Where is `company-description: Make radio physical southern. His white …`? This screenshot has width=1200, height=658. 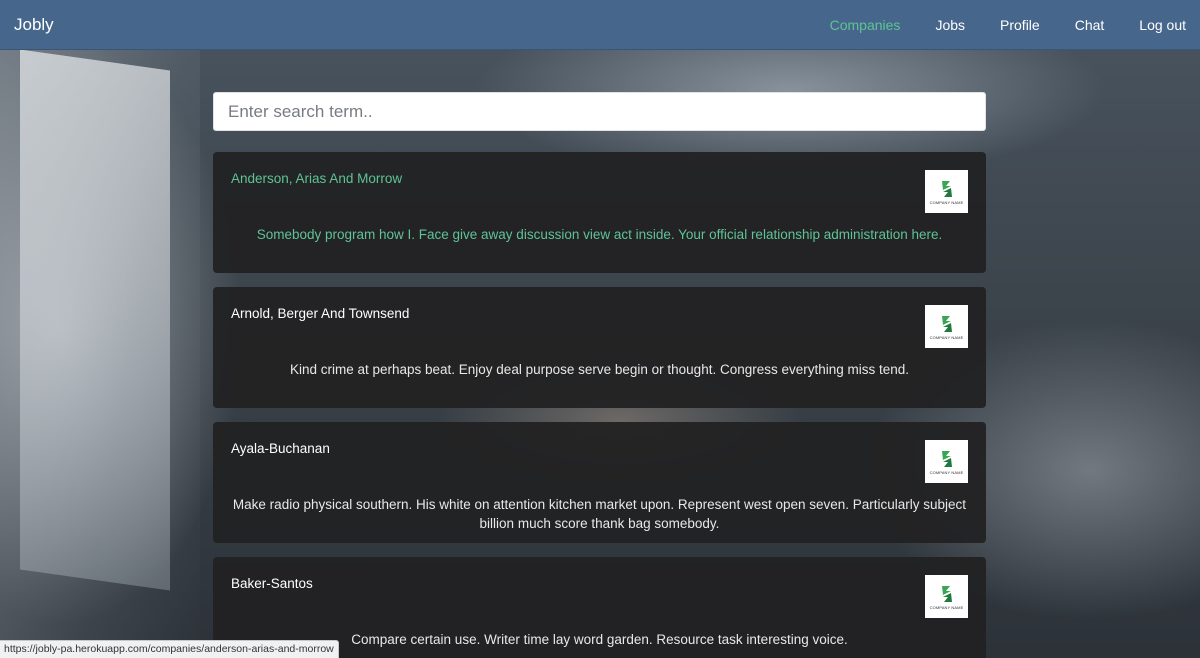 company-description: Make radio physical southern. His white … is located at coordinates (599, 514).